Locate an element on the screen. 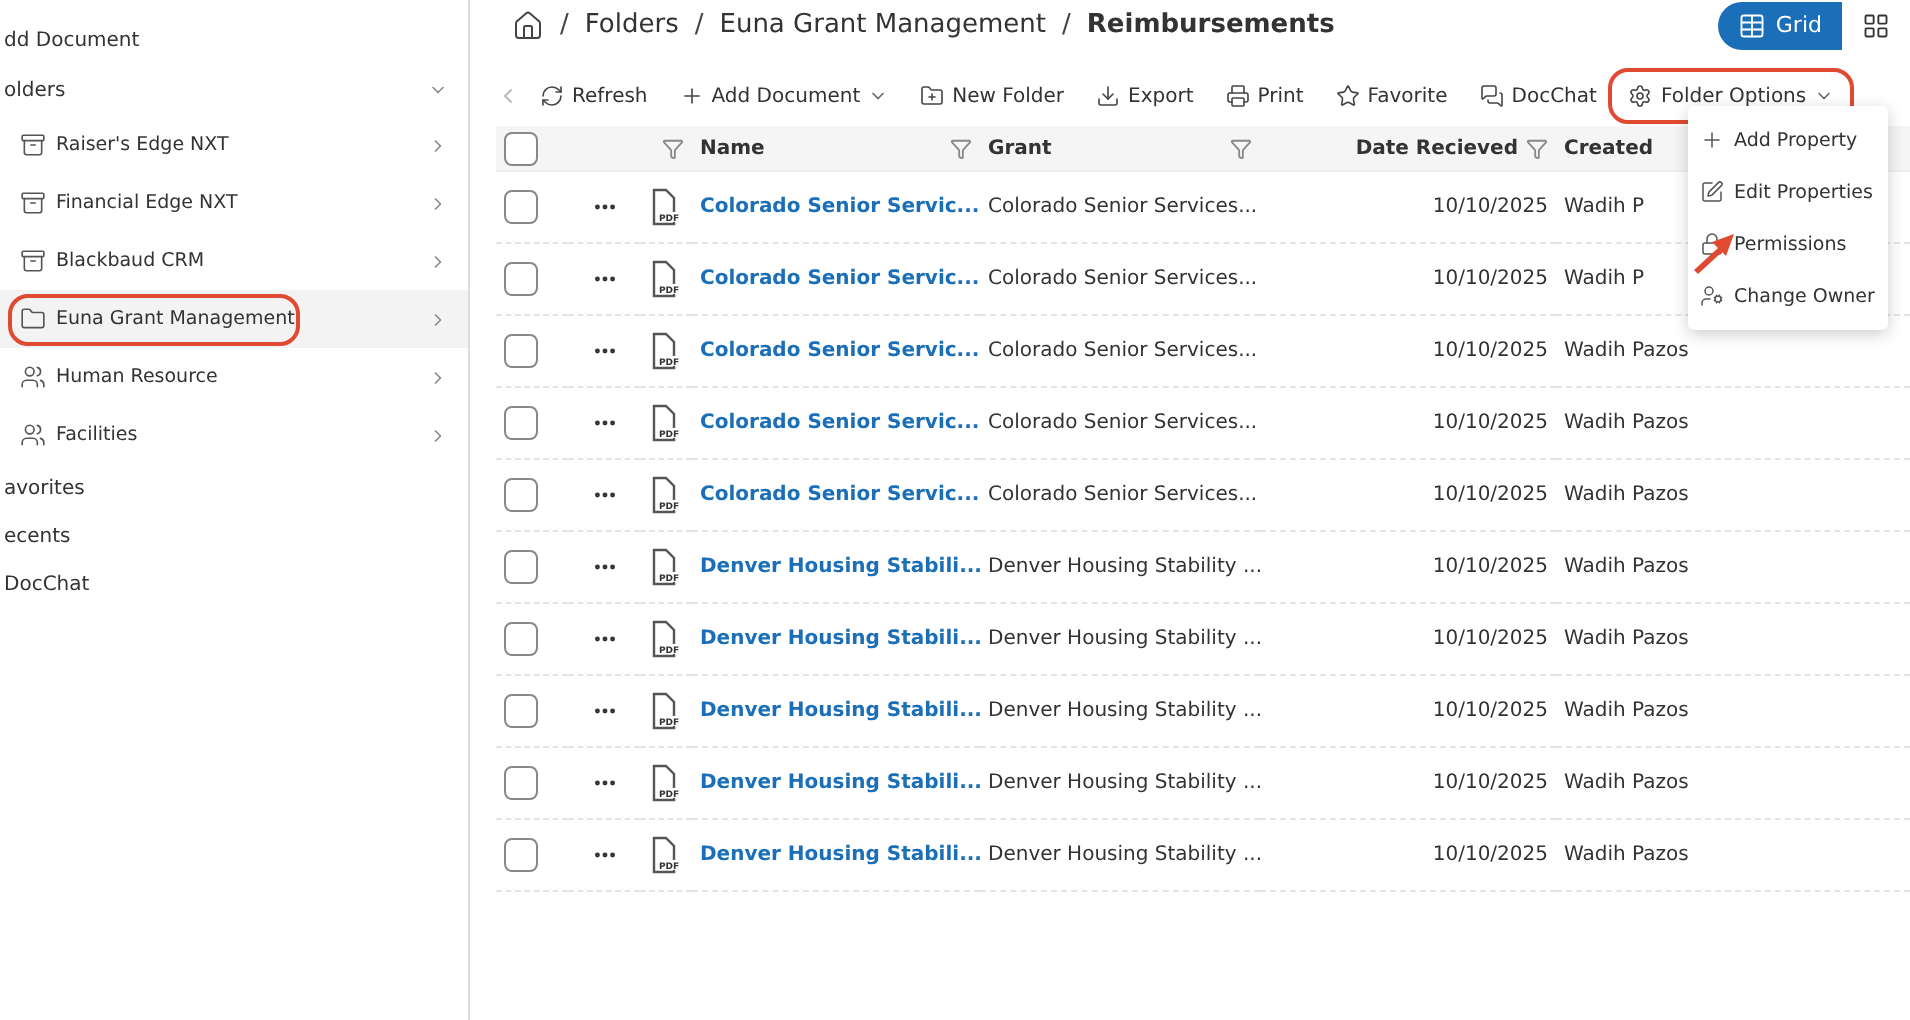 This screenshot has height=1020, width=1910. user-gear-icon is located at coordinates (1712, 296).